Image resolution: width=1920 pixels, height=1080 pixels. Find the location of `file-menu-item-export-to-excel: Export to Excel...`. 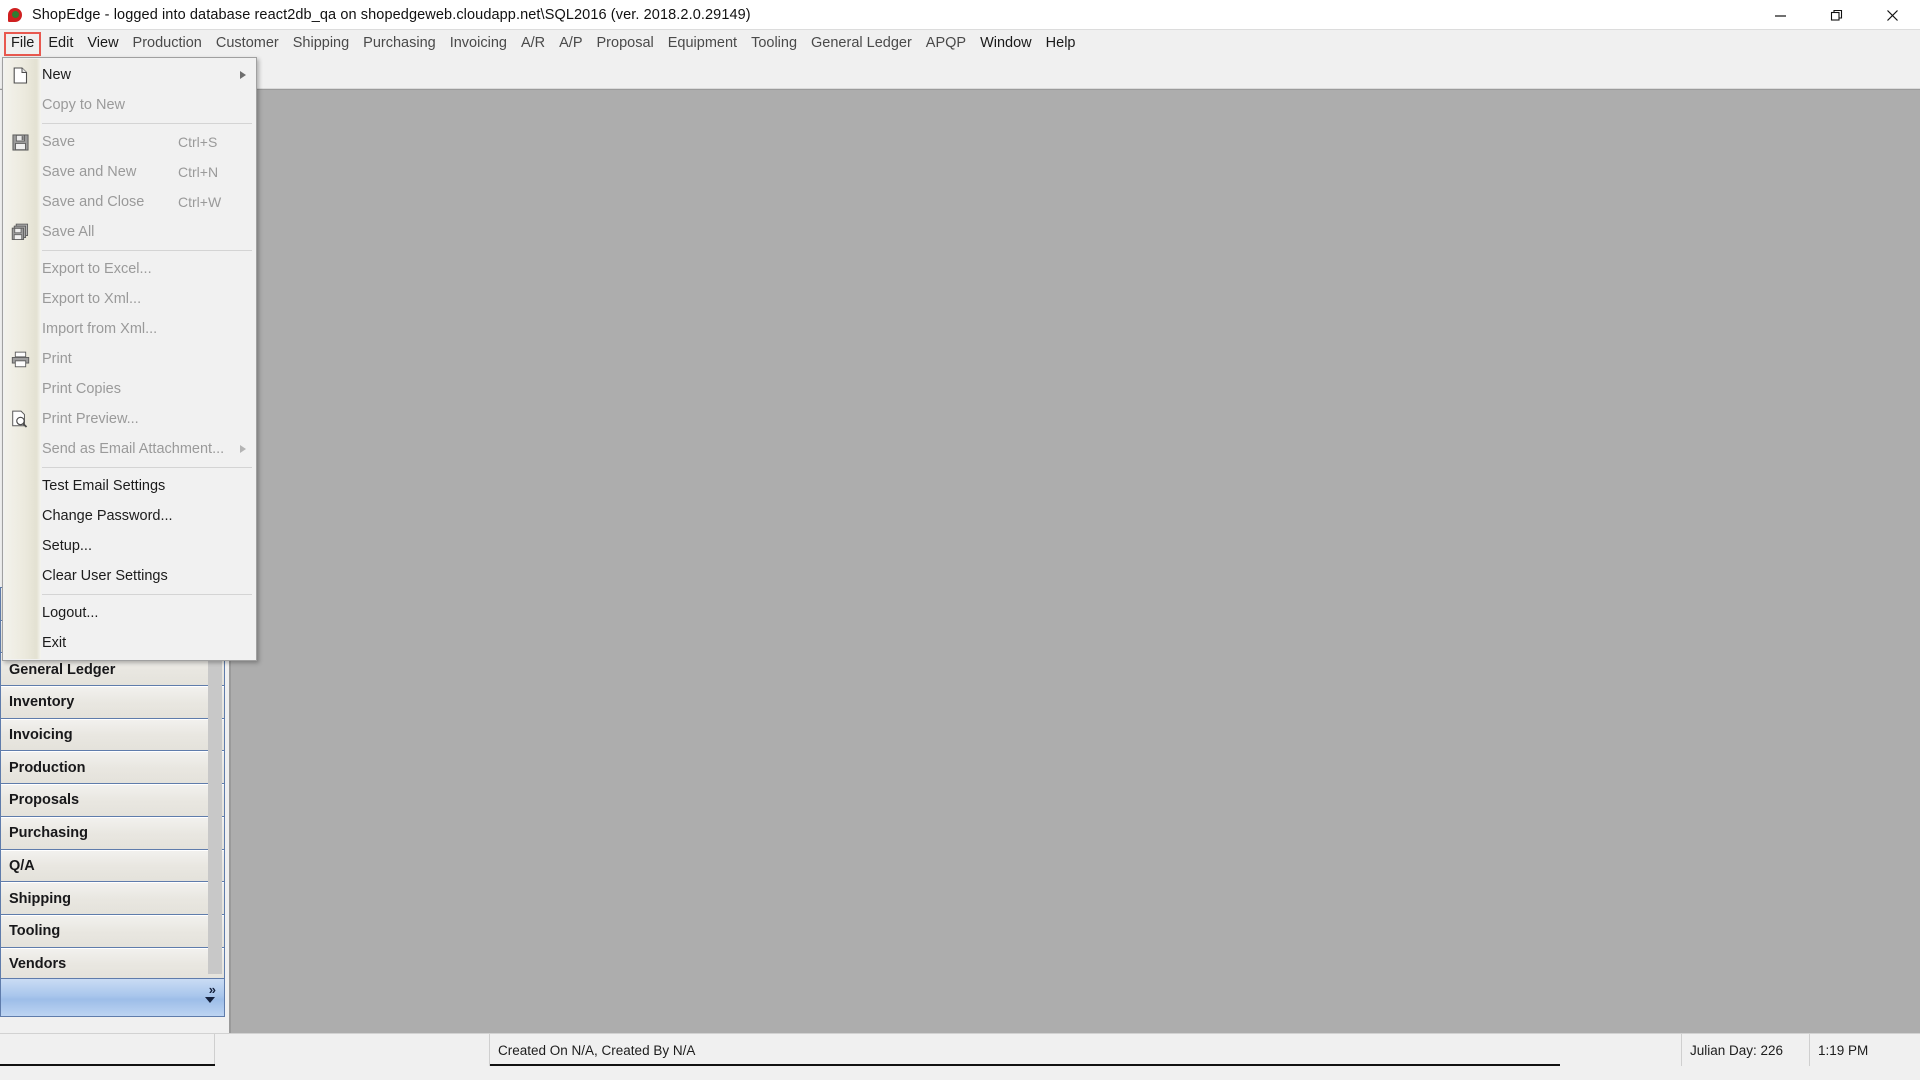

file-menu-item-export-to-excel: Export to Excel... is located at coordinates (129, 269).